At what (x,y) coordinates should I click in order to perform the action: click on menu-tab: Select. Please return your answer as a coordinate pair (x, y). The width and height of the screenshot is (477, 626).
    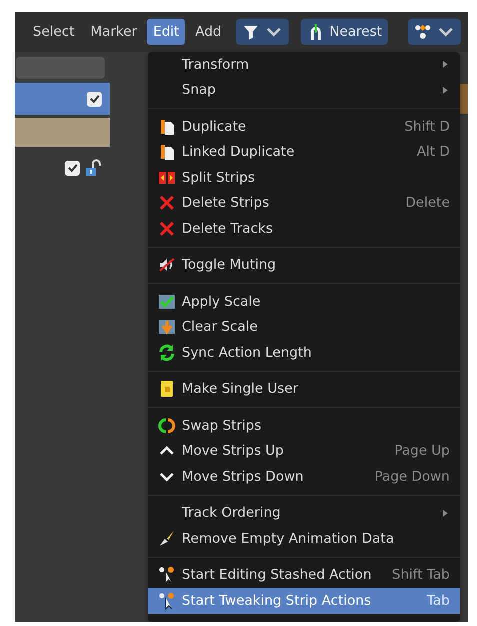
    Looking at the image, I should click on (54, 32).